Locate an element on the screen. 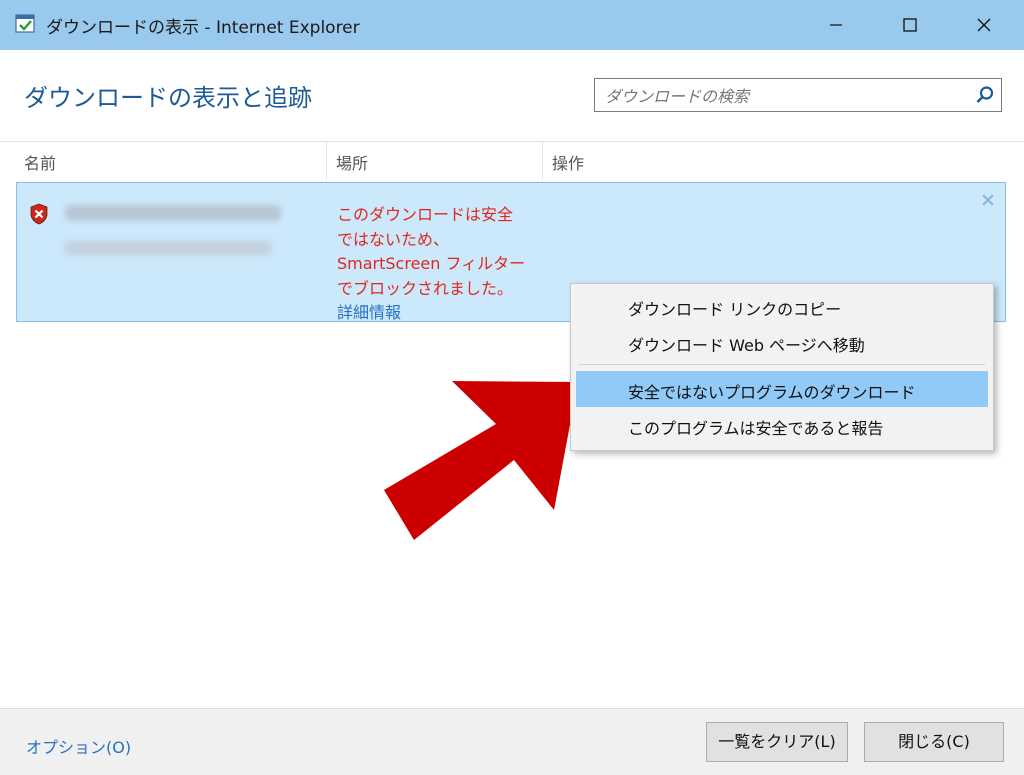  footer-bar: オプション(O) 一覧をクリア(L) 閉じる(C) is located at coordinates (512, 741).